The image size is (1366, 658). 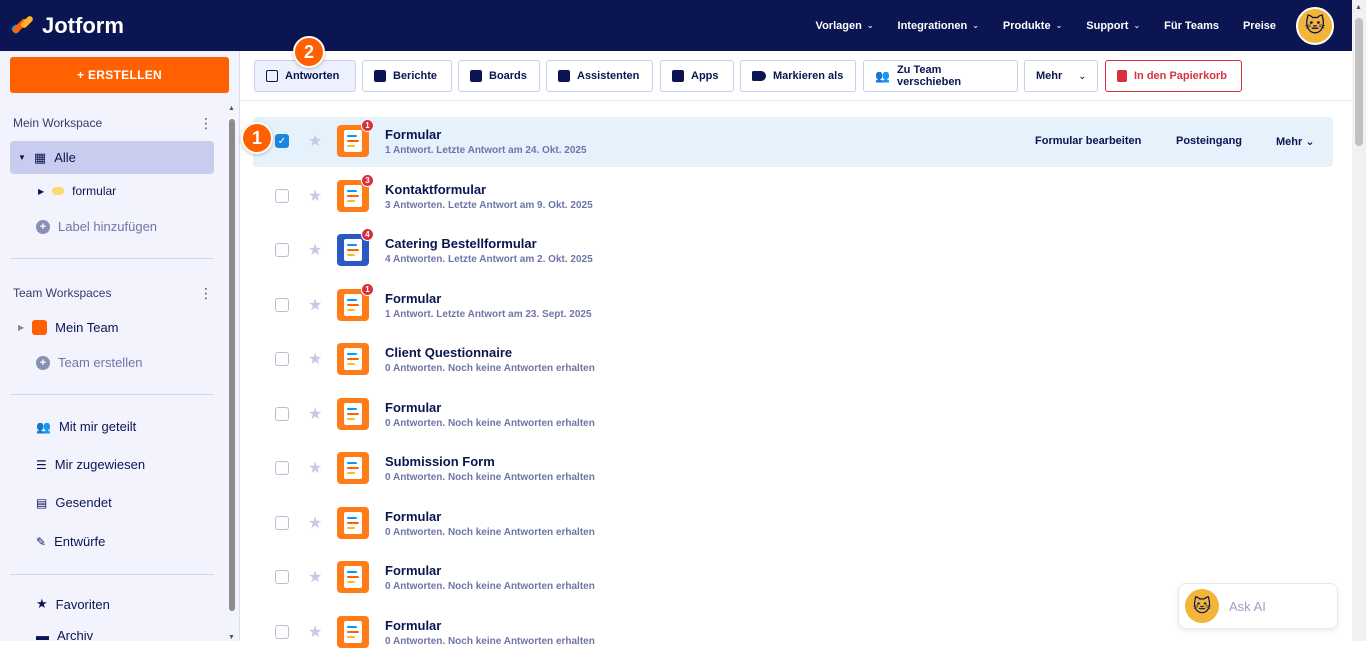 What do you see at coordinates (499, 76) in the screenshot?
I see `boards-button: Boards` at bounding box center [499, 76].